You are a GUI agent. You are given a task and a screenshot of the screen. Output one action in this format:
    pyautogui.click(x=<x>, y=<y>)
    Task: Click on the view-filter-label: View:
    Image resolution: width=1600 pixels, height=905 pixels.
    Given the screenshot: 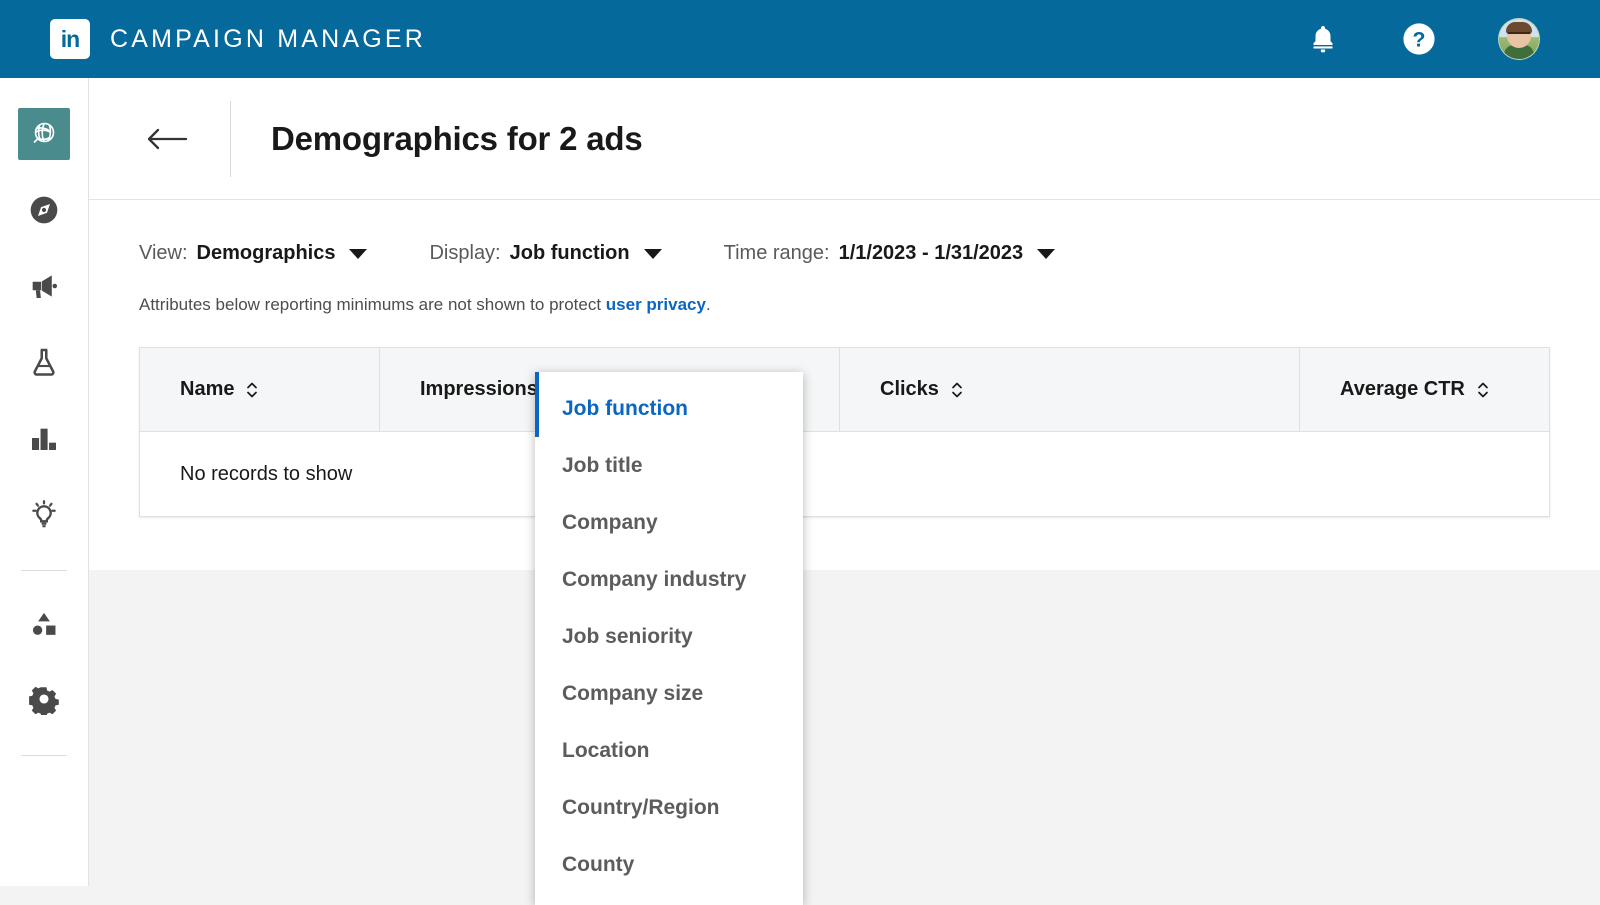 What is the action you would take?
    pyautogui.click(x=163, y=253)
    